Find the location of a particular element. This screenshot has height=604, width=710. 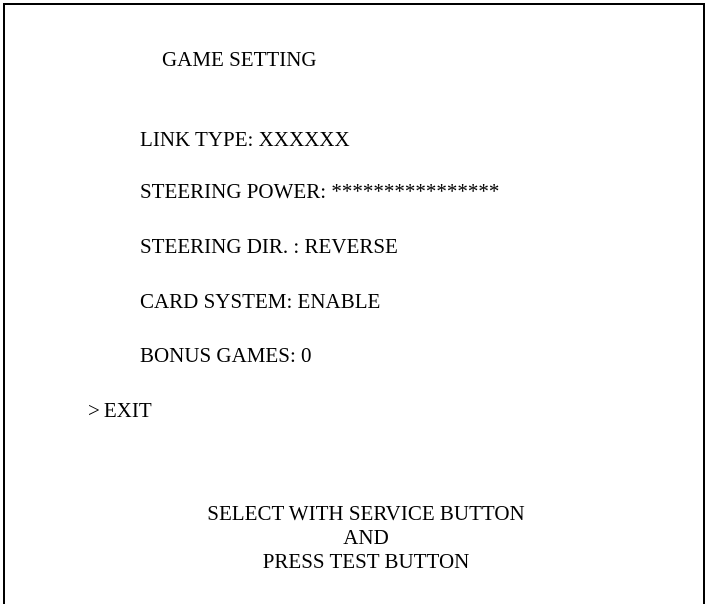

menu-item-card-system: CARD SYSTEM: ENABLE is located at coordinates (260, 301).